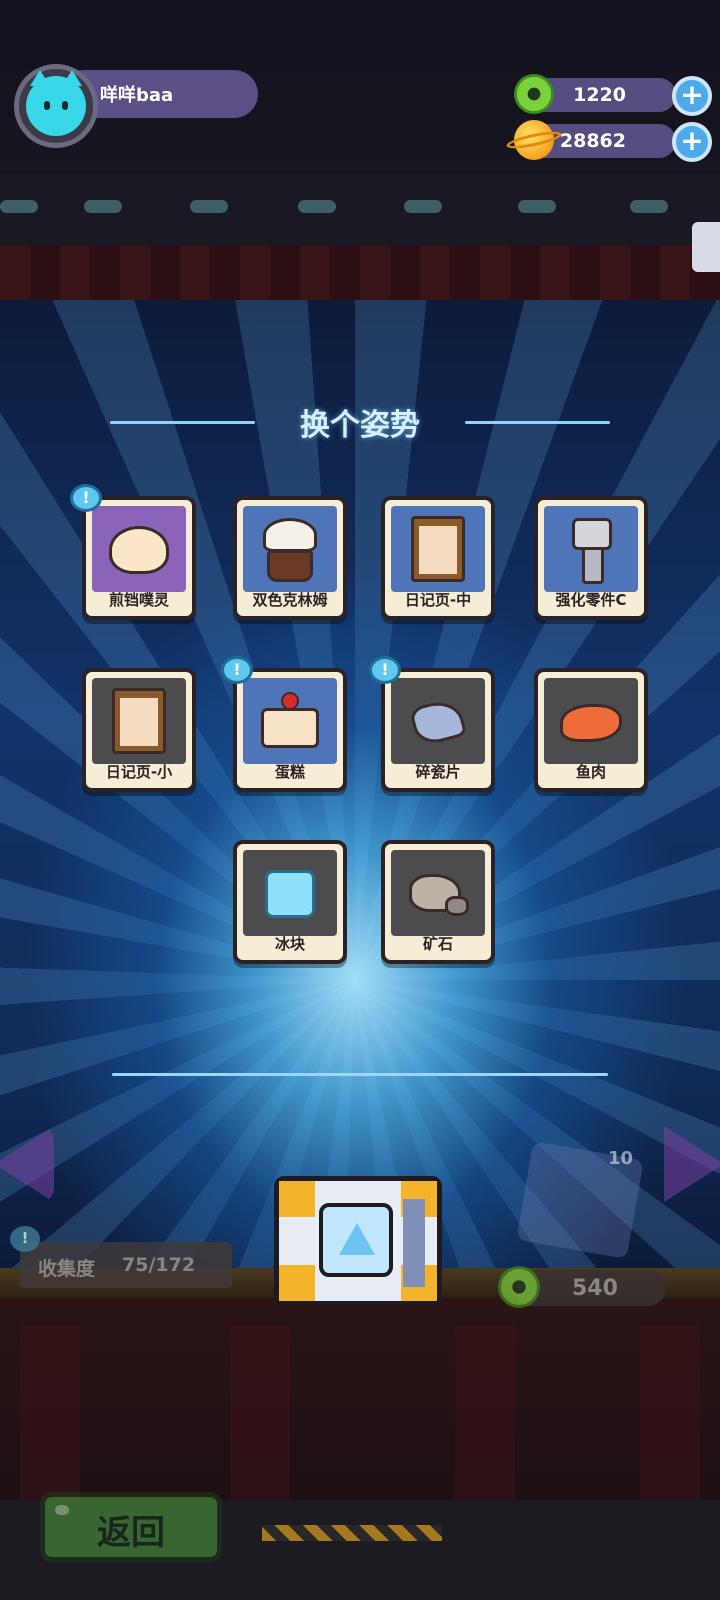  I want to click on gacha-side-panel, so click(414, 1243).